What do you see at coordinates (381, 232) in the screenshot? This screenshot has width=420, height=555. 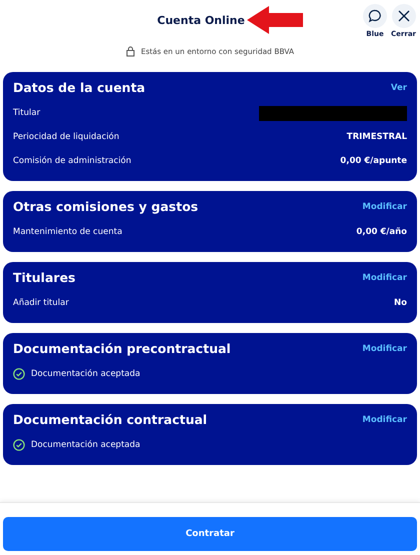 I see `row-value: 0,00 €/año` at bounding box center [381, 232].